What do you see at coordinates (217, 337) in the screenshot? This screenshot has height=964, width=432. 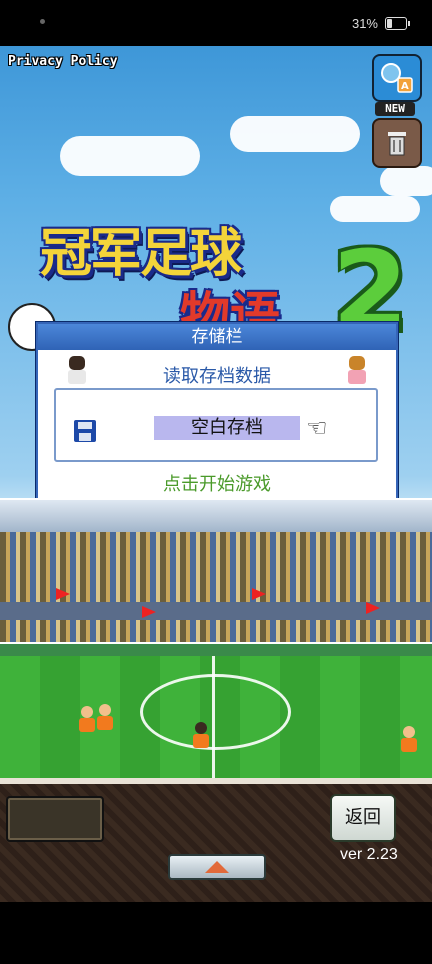 I see `dialog-title: 存储栏` at bounding box center [217, 337].